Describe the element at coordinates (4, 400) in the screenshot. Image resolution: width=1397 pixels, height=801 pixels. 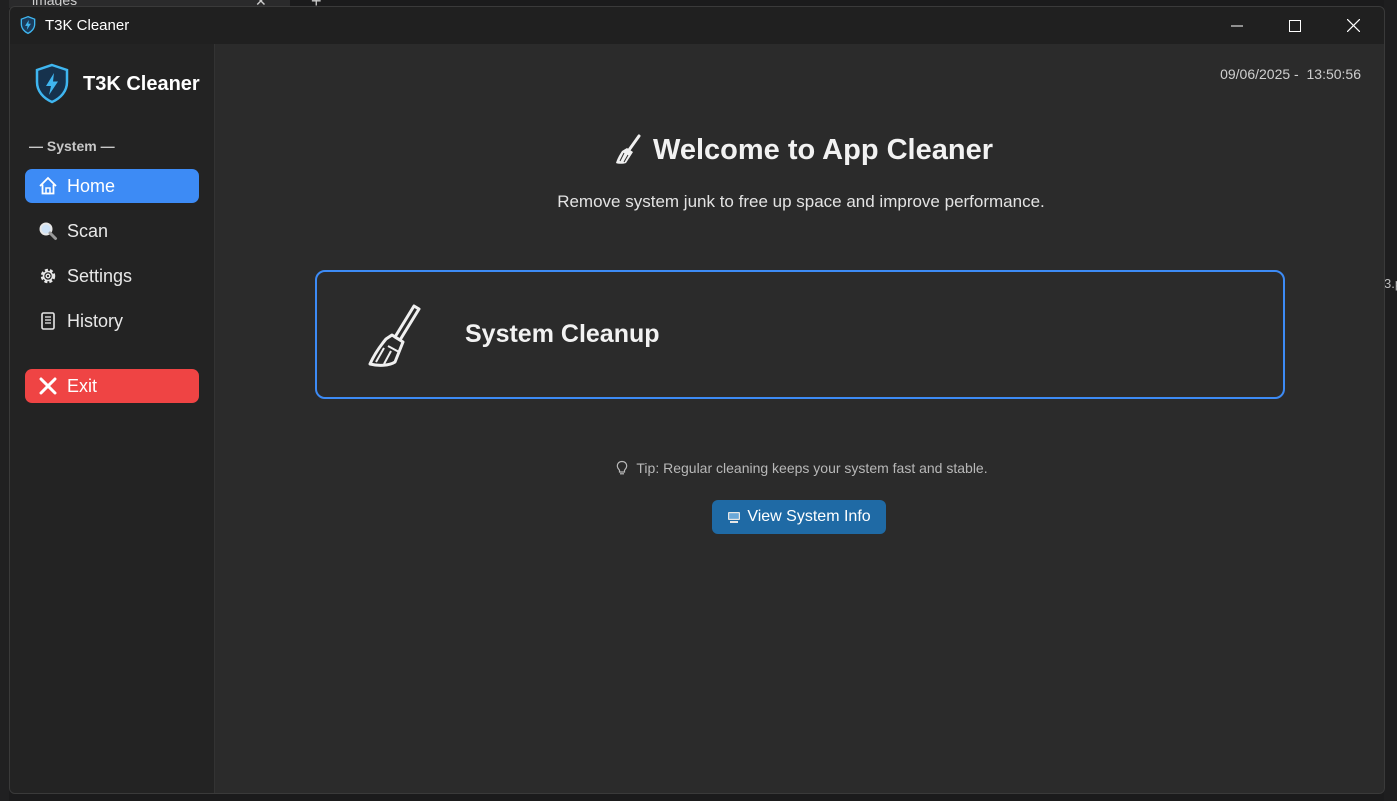
I see `background-left-edge` at that location.